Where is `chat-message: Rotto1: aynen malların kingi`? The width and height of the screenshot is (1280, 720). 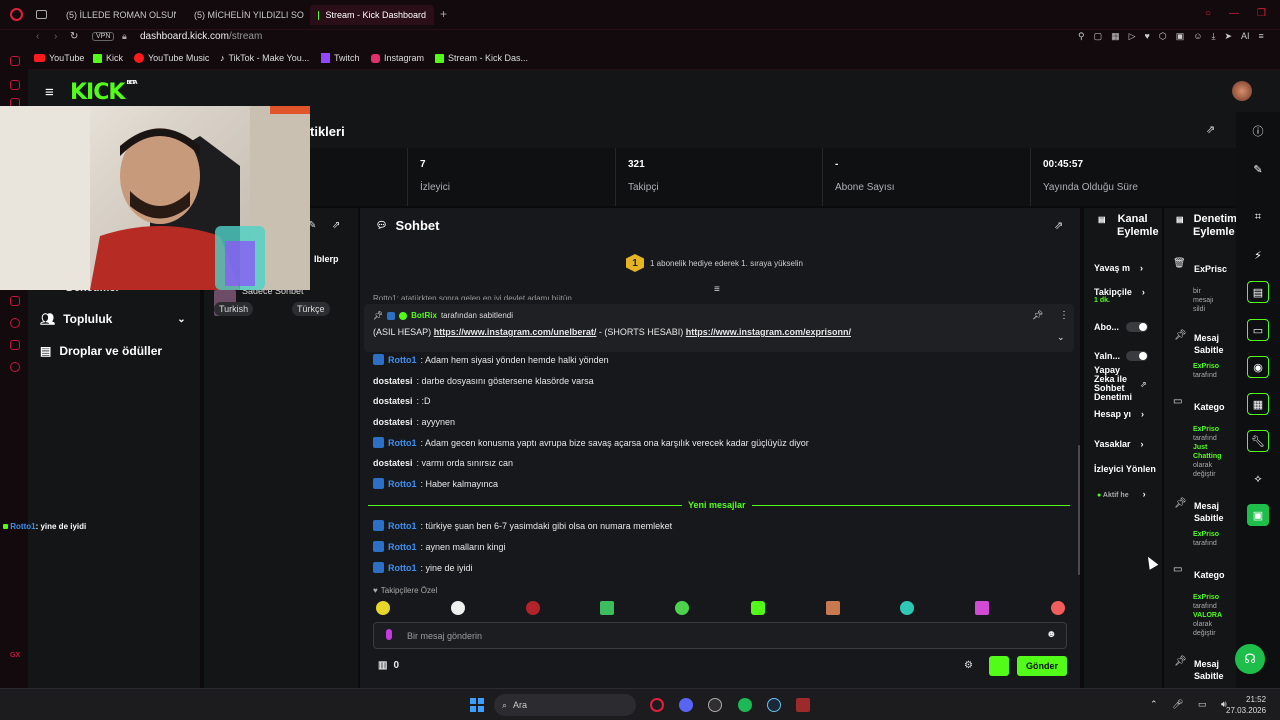
chat-message: Rotto1: aynen malların kingi is located at coordinates (439, 546).